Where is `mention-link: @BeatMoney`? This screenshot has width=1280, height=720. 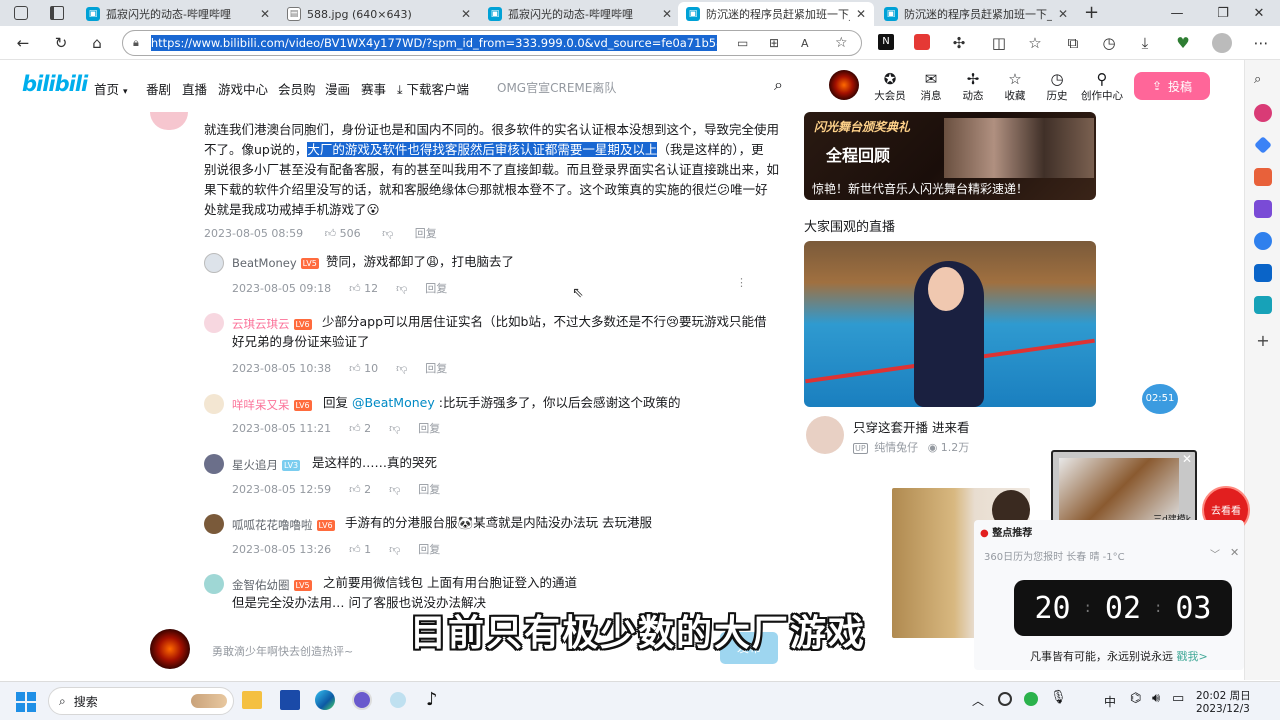 mention-link: @BeatMoney is located at coordinates (393, 402).